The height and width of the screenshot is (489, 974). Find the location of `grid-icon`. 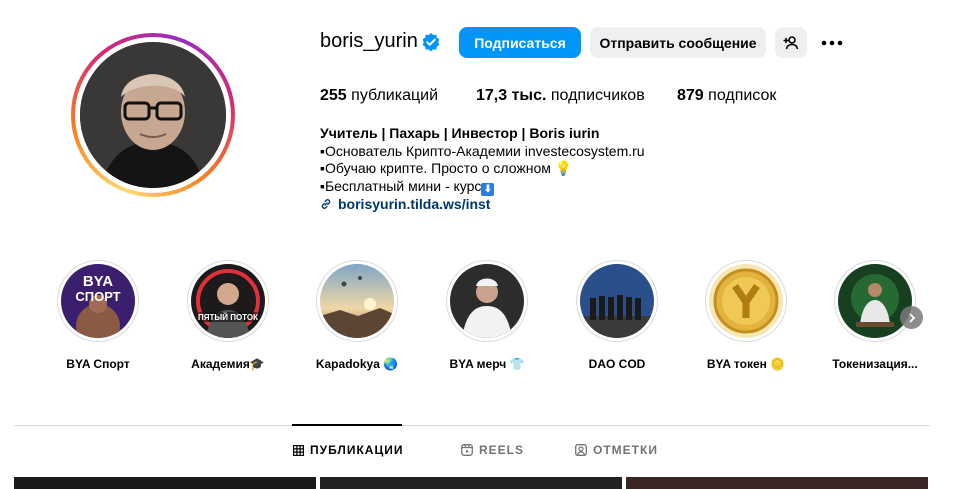

grid-icon is located at coordinates (298, 450).